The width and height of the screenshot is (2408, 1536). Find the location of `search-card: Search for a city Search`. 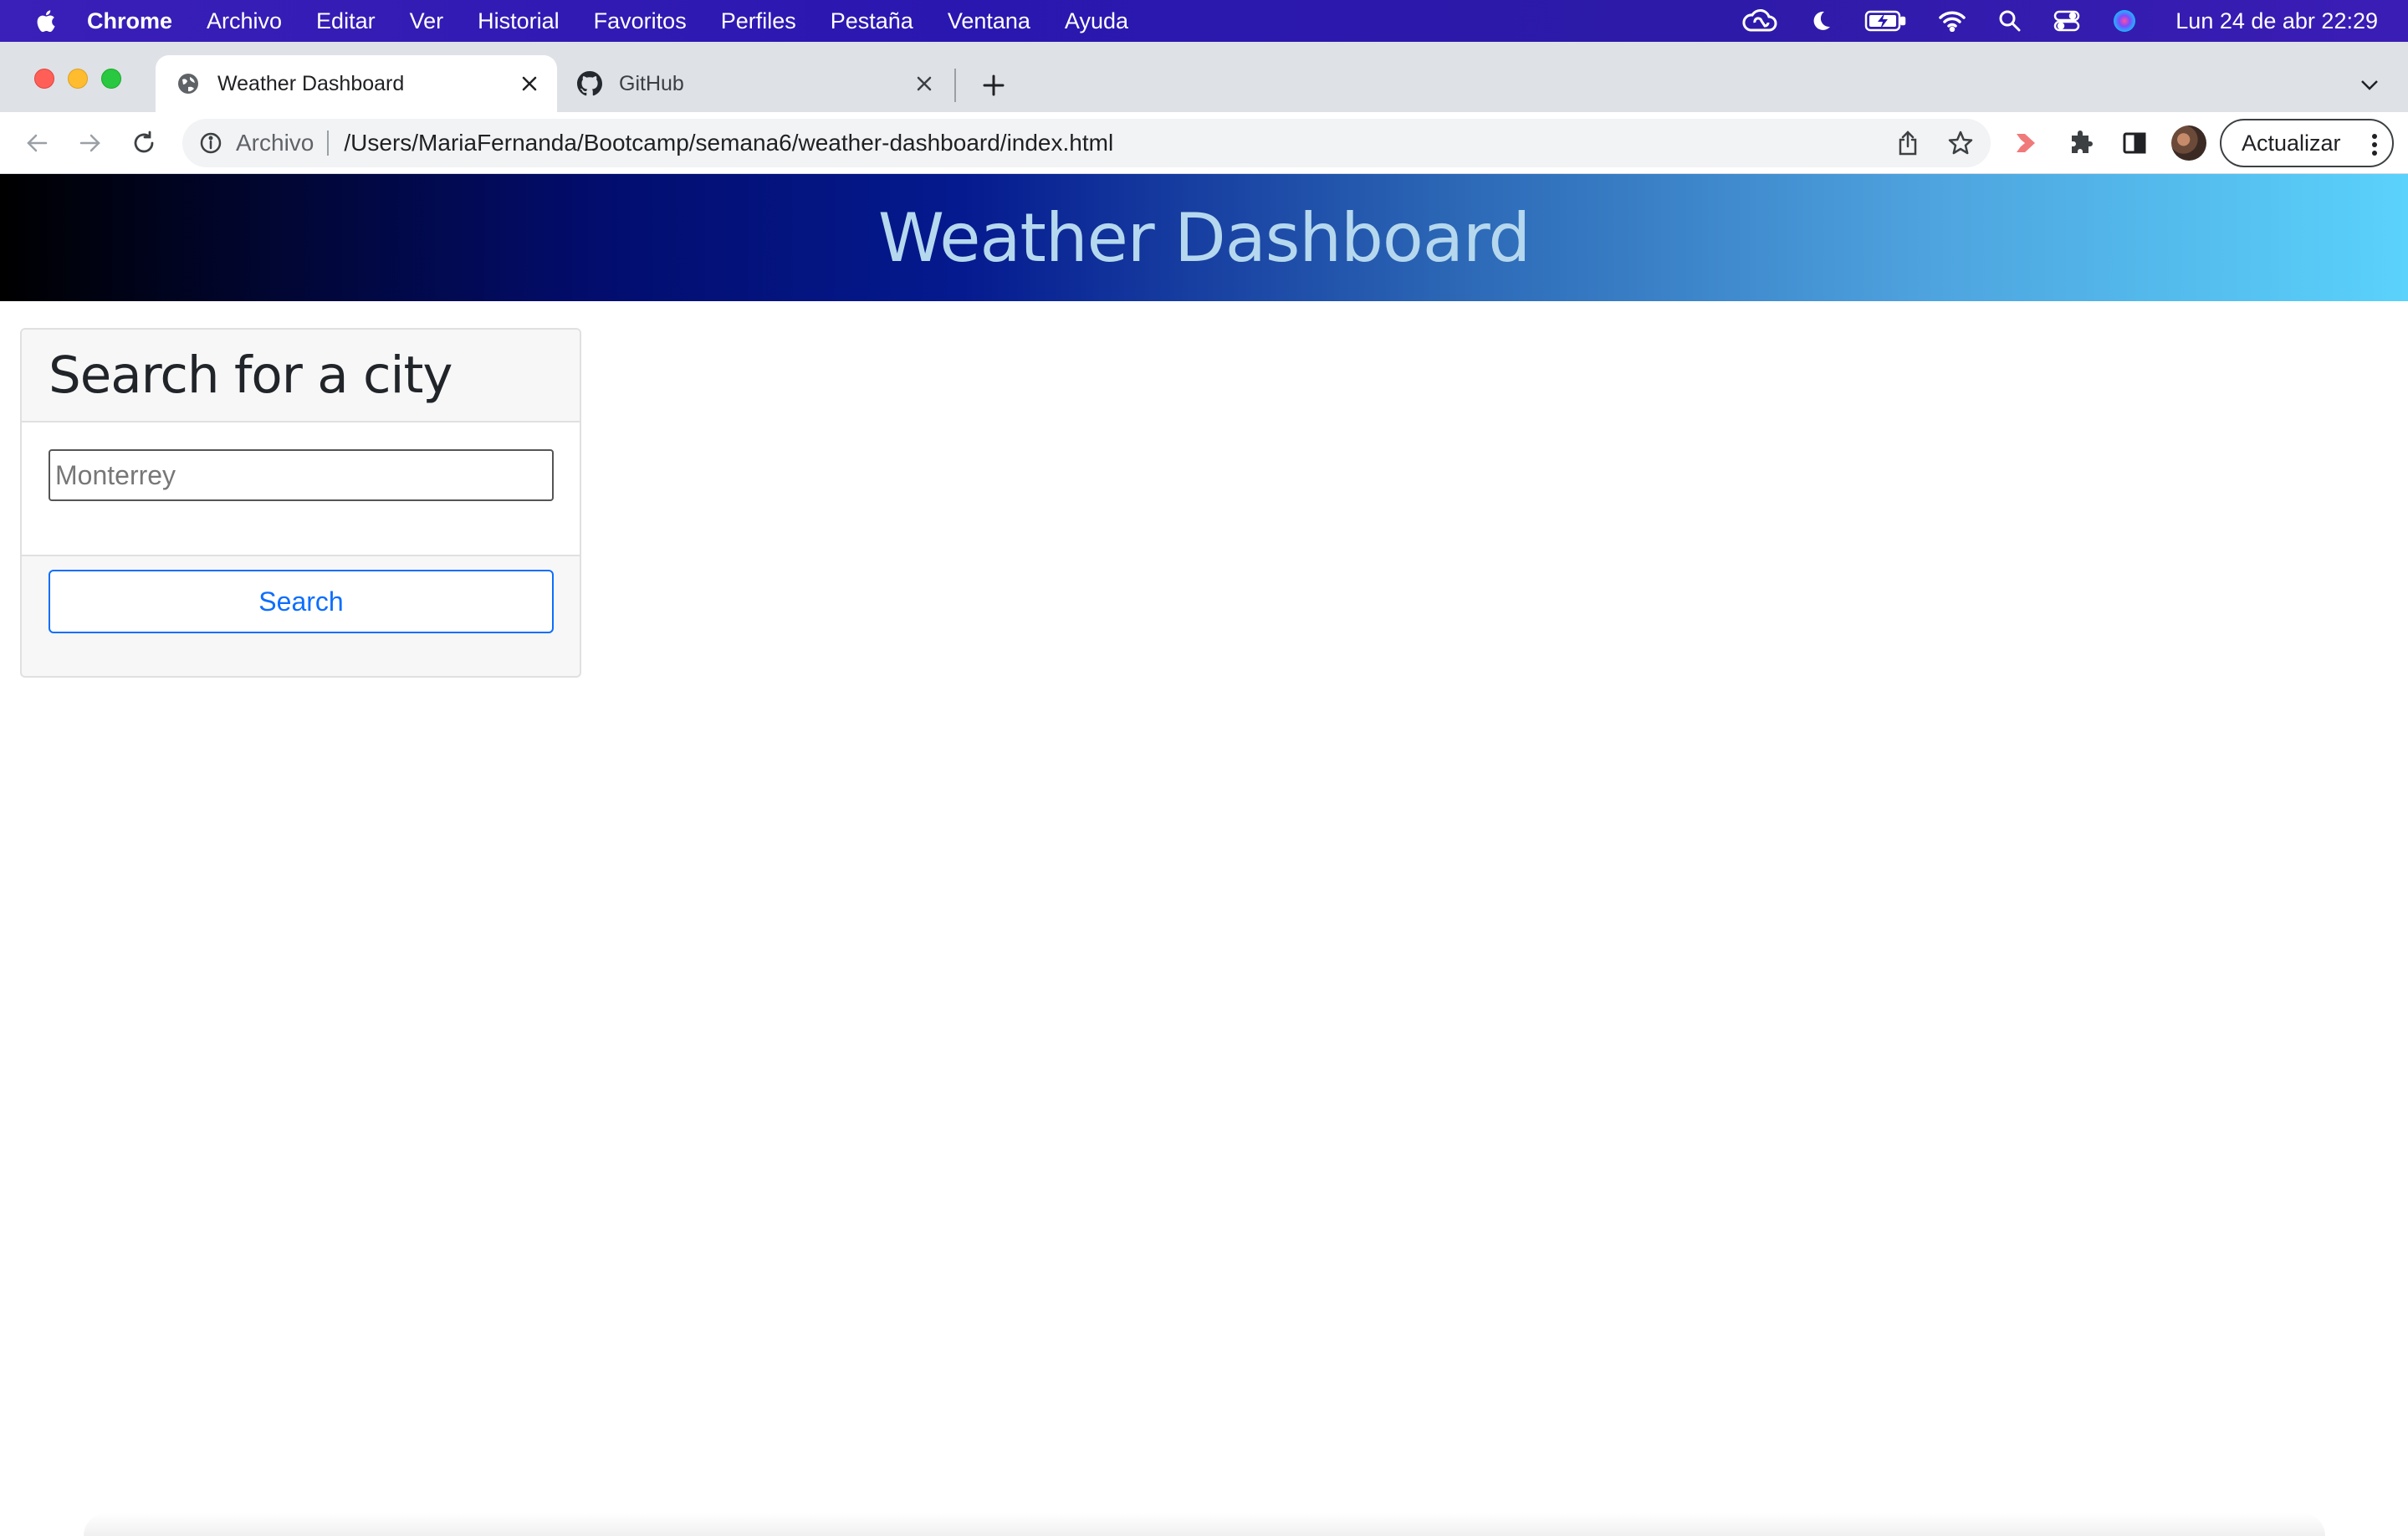

search-card: Search for a city Search is located at coordinates (300, 503).